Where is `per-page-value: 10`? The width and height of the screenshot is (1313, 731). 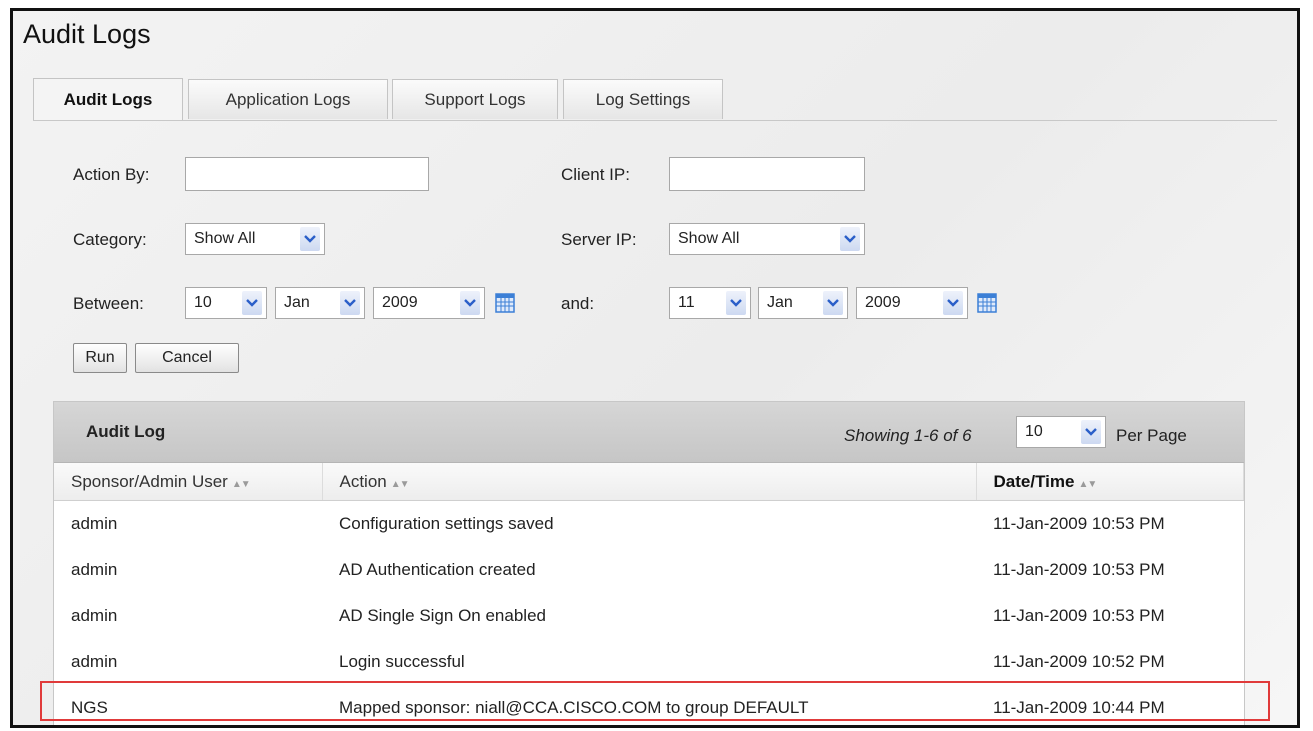 per-page-value: 10 is located at coordinates (1034, 431).